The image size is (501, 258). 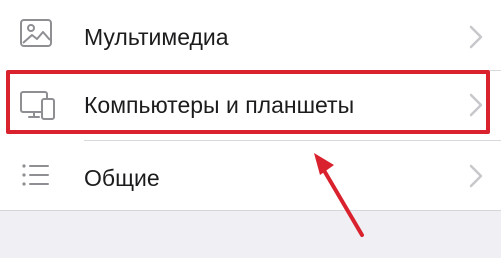 I want to click on list-icon, so click(x=38, y=176).